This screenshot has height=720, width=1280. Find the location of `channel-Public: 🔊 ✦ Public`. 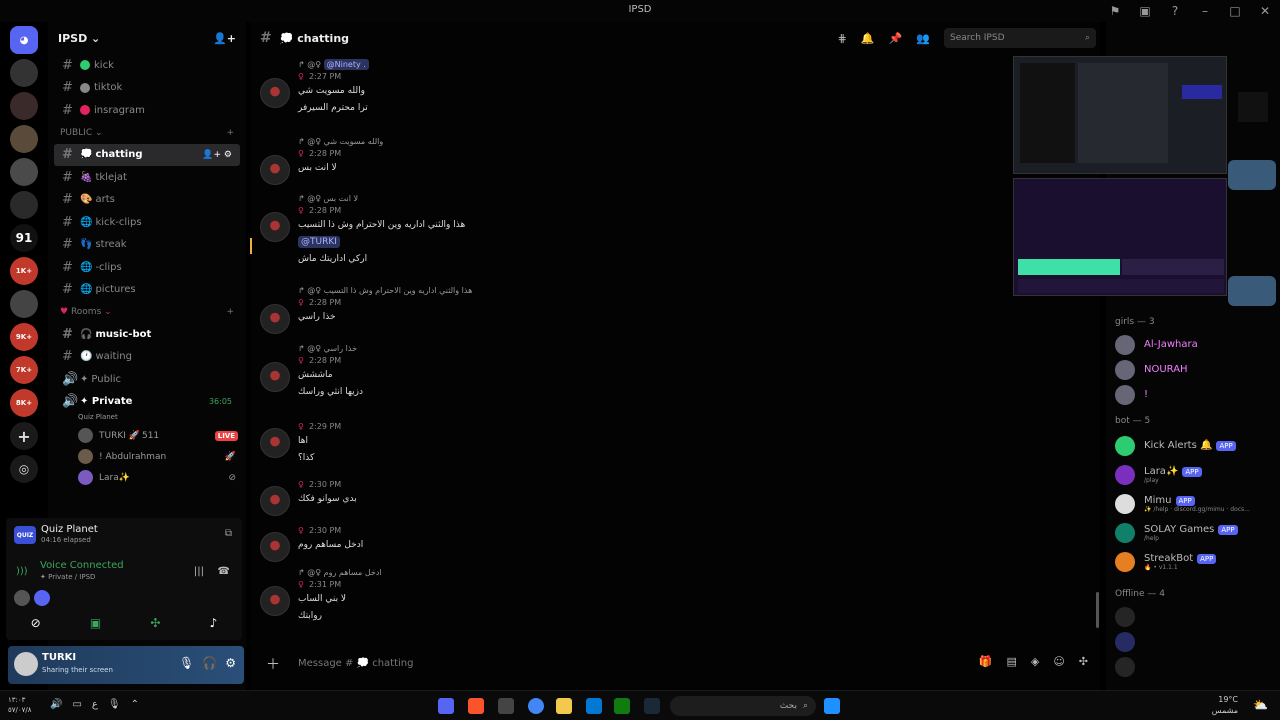

channel-Public: 🔊 ✦ Public is located at coordinates (147, 379).